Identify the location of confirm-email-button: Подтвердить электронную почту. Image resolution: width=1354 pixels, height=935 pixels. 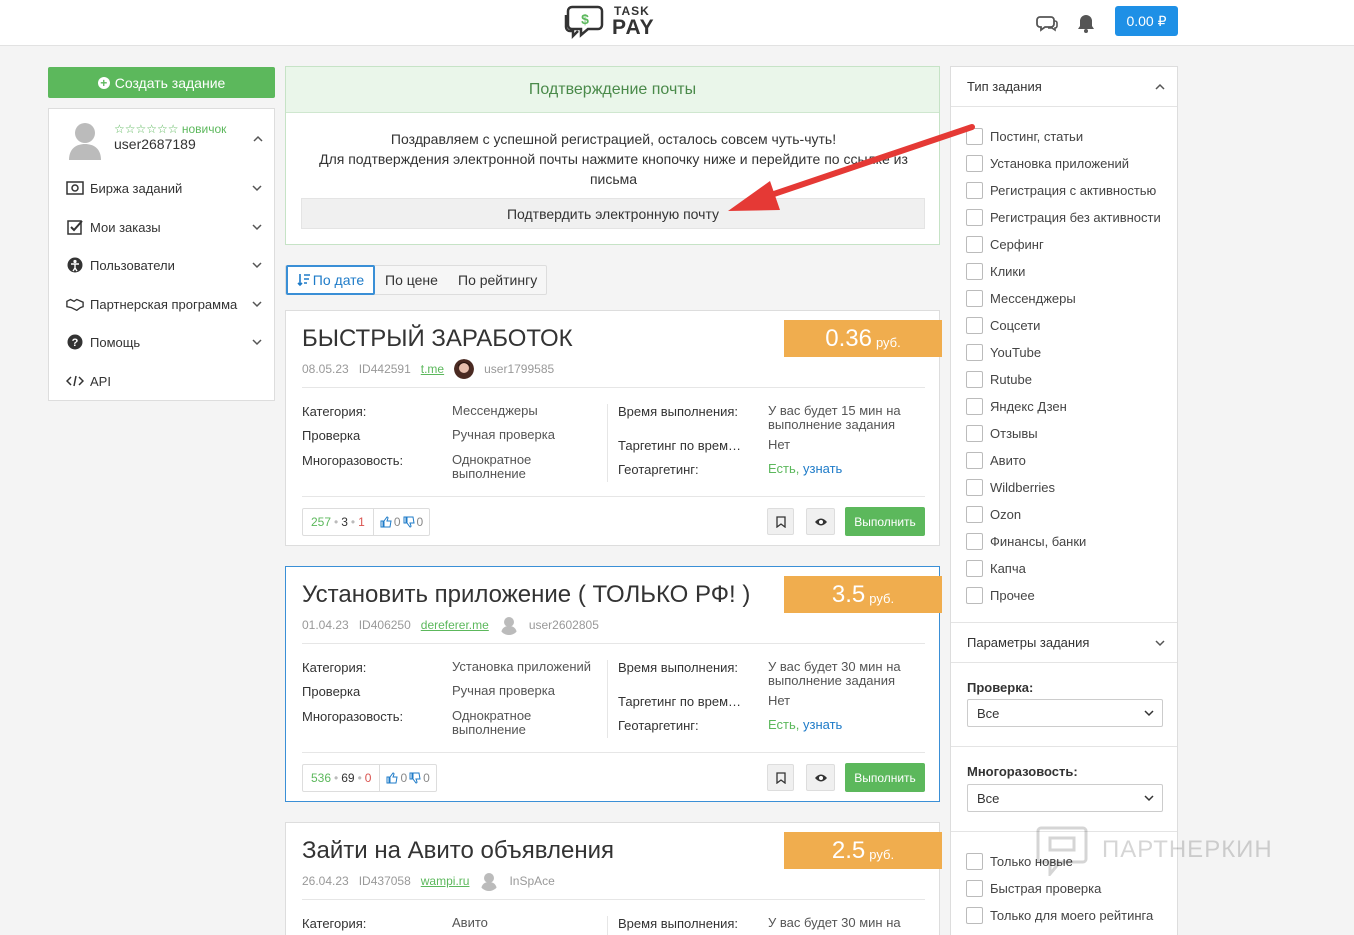
(613, 213).